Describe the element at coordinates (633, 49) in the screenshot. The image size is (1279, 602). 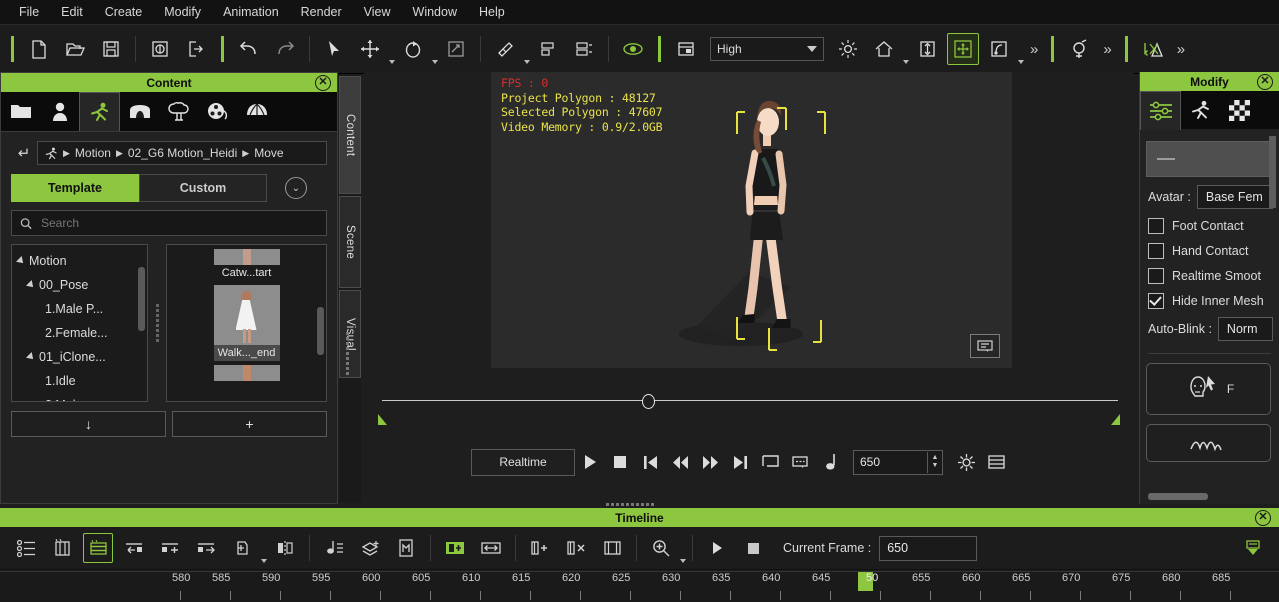
I see `preview-eye-button` at that location.